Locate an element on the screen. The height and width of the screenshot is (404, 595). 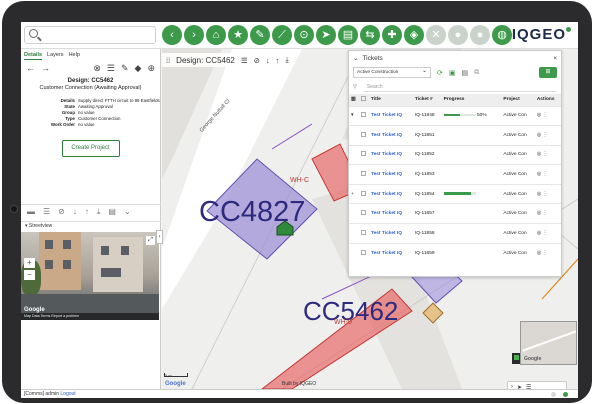
star-icon: ★ is located at coordinates (238, 35).